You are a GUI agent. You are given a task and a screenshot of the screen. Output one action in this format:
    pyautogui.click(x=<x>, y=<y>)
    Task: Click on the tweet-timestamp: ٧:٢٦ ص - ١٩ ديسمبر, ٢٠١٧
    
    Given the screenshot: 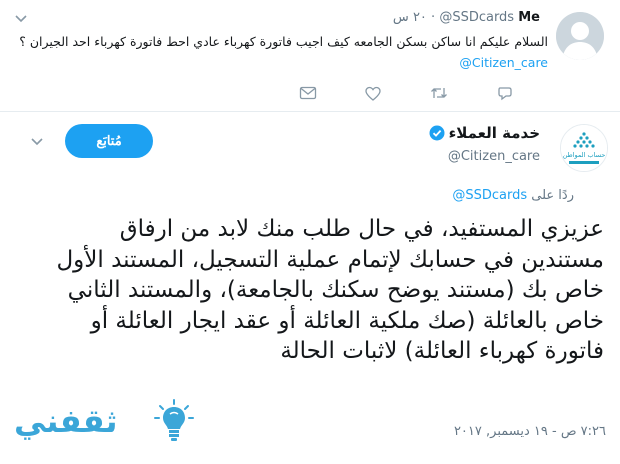 What is the action you would take?
    pyautogui.click(x=530, y=431)
    